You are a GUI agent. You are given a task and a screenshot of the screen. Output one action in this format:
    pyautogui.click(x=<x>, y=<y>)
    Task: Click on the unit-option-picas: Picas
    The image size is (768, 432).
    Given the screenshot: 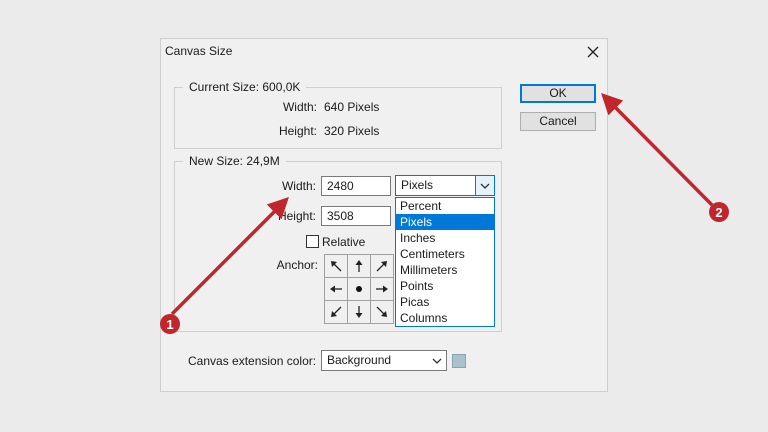 What is the action you would take?
    pyautogui.click(x=445, y=302)
    